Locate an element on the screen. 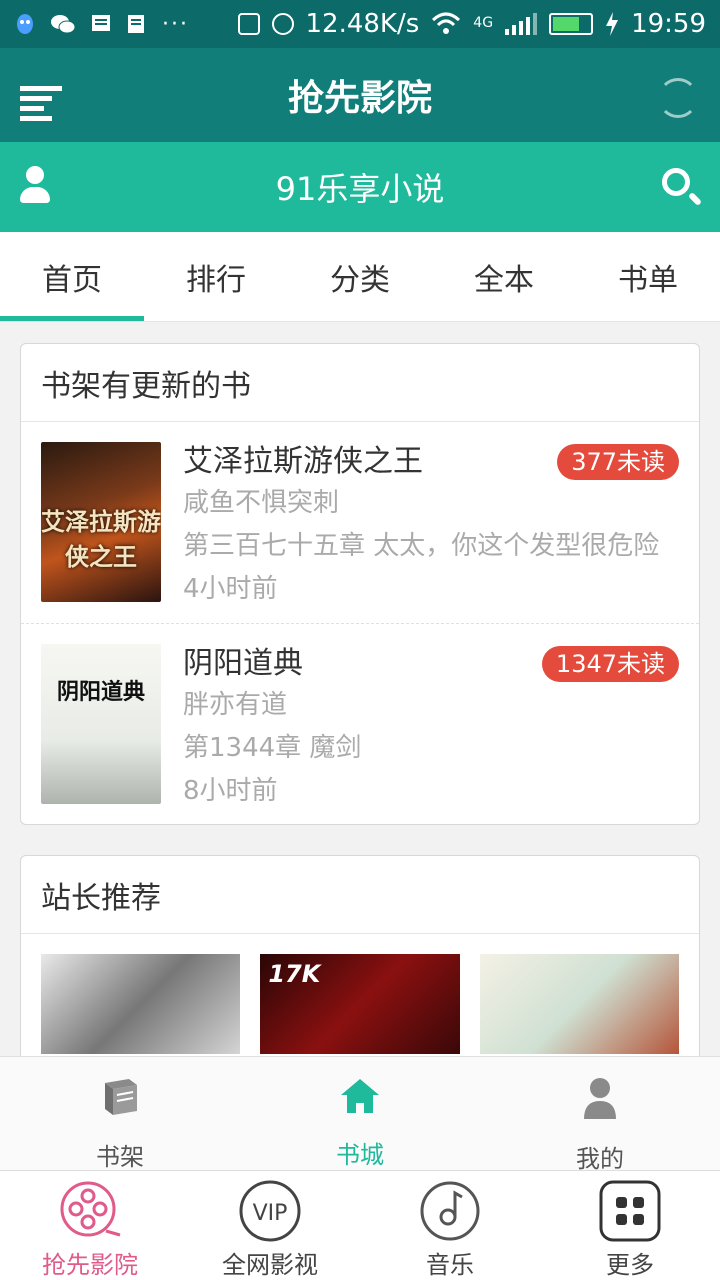 This screenshot has width=720, height=1280. tab-ranking: 排行 is located at coordinates (216, 276).